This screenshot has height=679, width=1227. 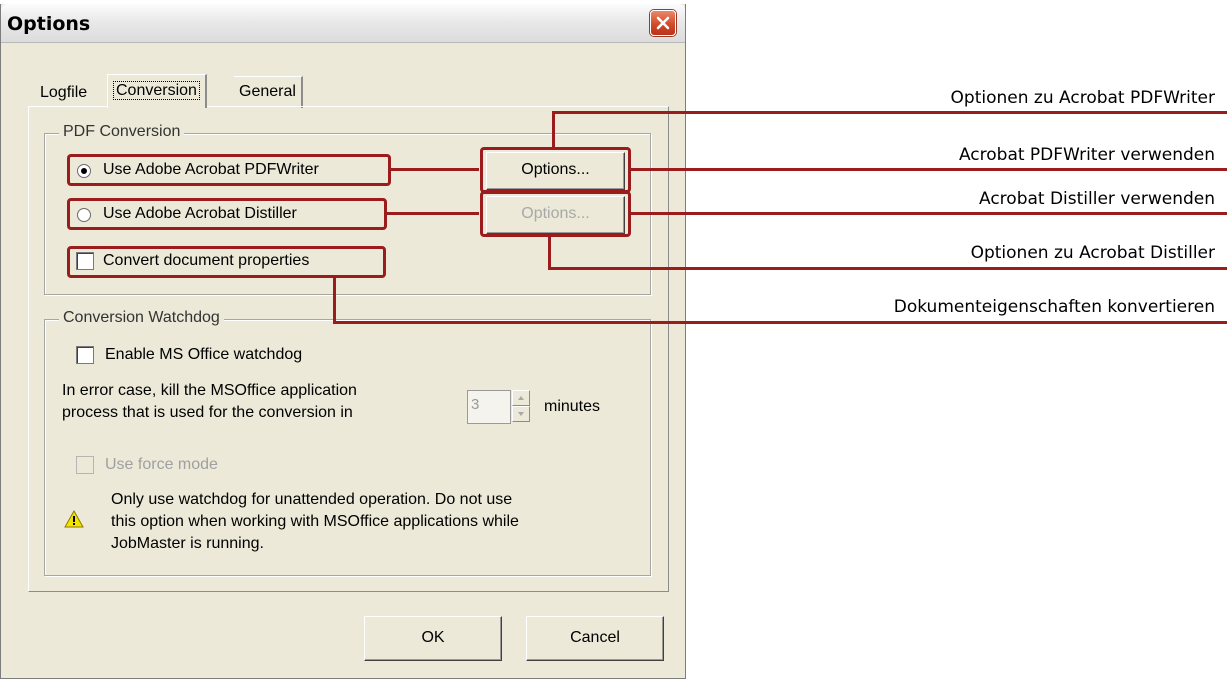 I want to click on title-bar: Options, so click(x=343, y=23).